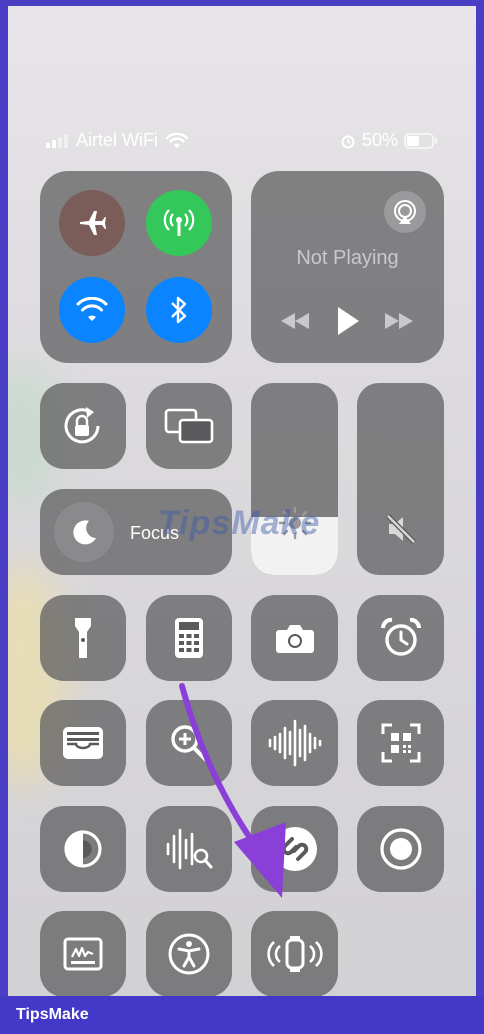 This screenshot has height=1034, width=484. I want to click on alarm-button, so click(400, 638).